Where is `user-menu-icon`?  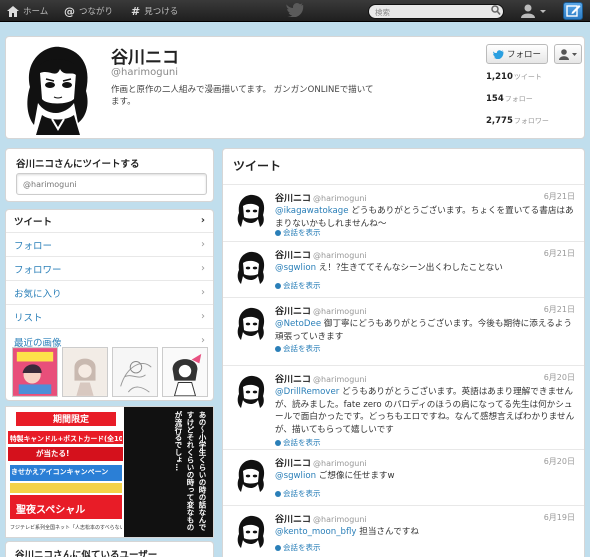
user-menu-icon is located at coordinates (533, 11).